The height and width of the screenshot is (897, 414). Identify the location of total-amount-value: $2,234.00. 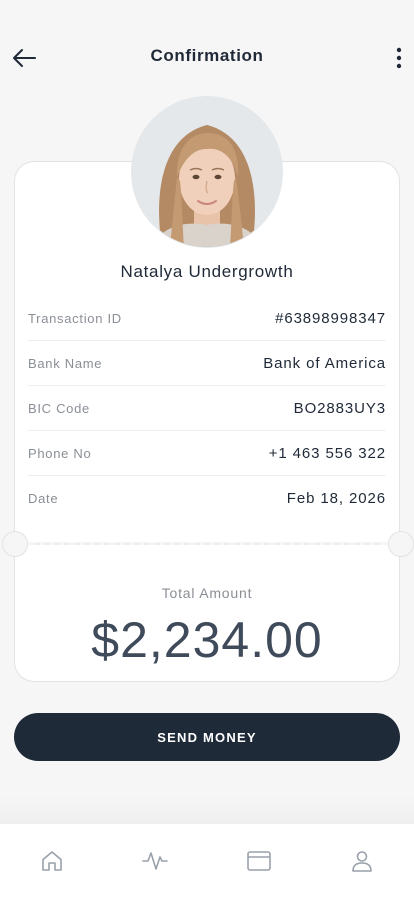
(207, 640).